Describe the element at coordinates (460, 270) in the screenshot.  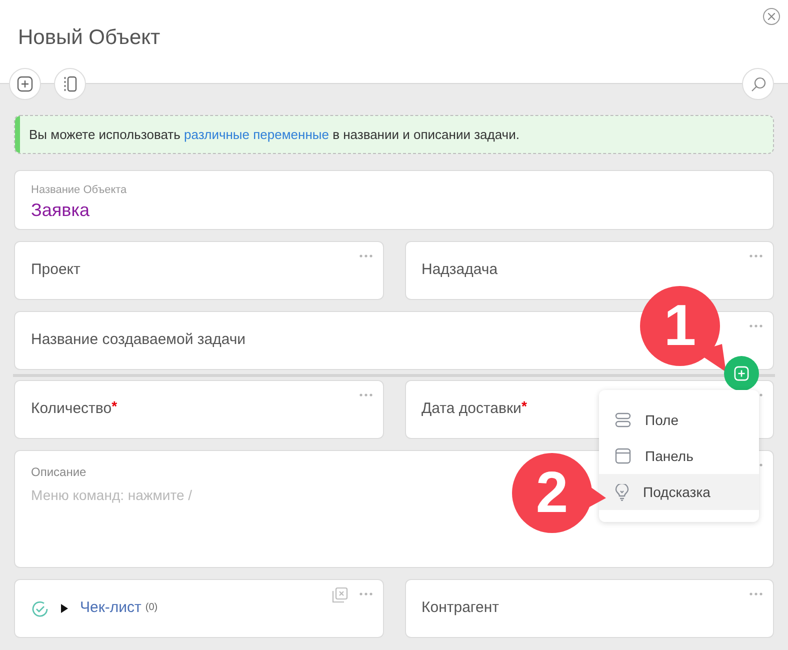
I see `field-label: Надзадача` at that location.